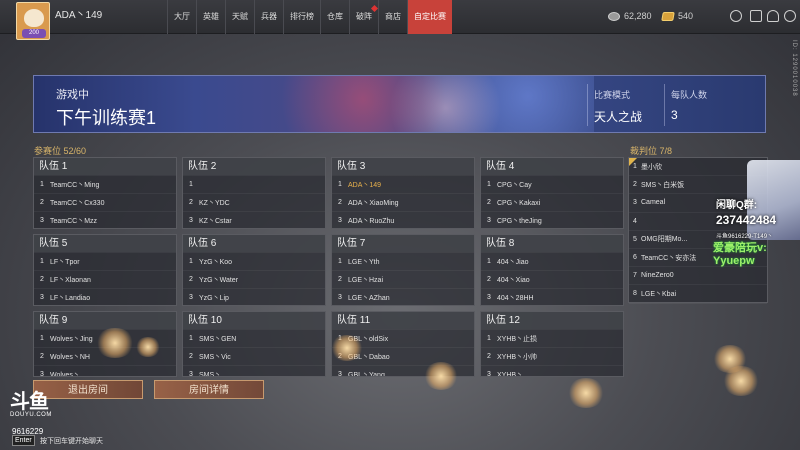 This screenshot has width=800, height=450. Describe the element at coordinates (209, 389) in the screenshot. I see `room-details-button: 房间详情` at that location.